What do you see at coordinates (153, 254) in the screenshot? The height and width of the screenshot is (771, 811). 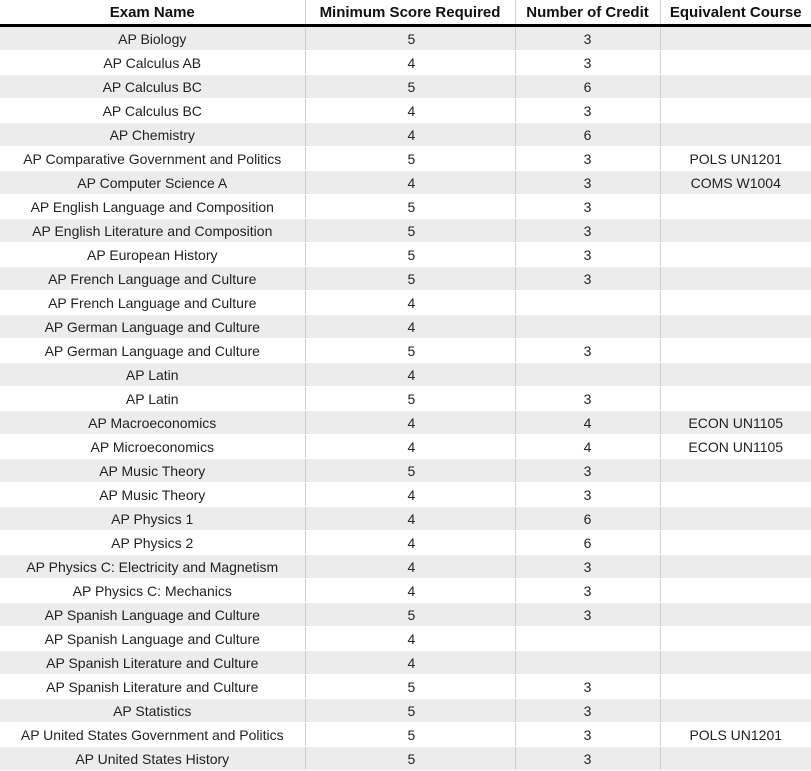 I see `exam-name-cell: AP European History` at bounding box center [153, 254].